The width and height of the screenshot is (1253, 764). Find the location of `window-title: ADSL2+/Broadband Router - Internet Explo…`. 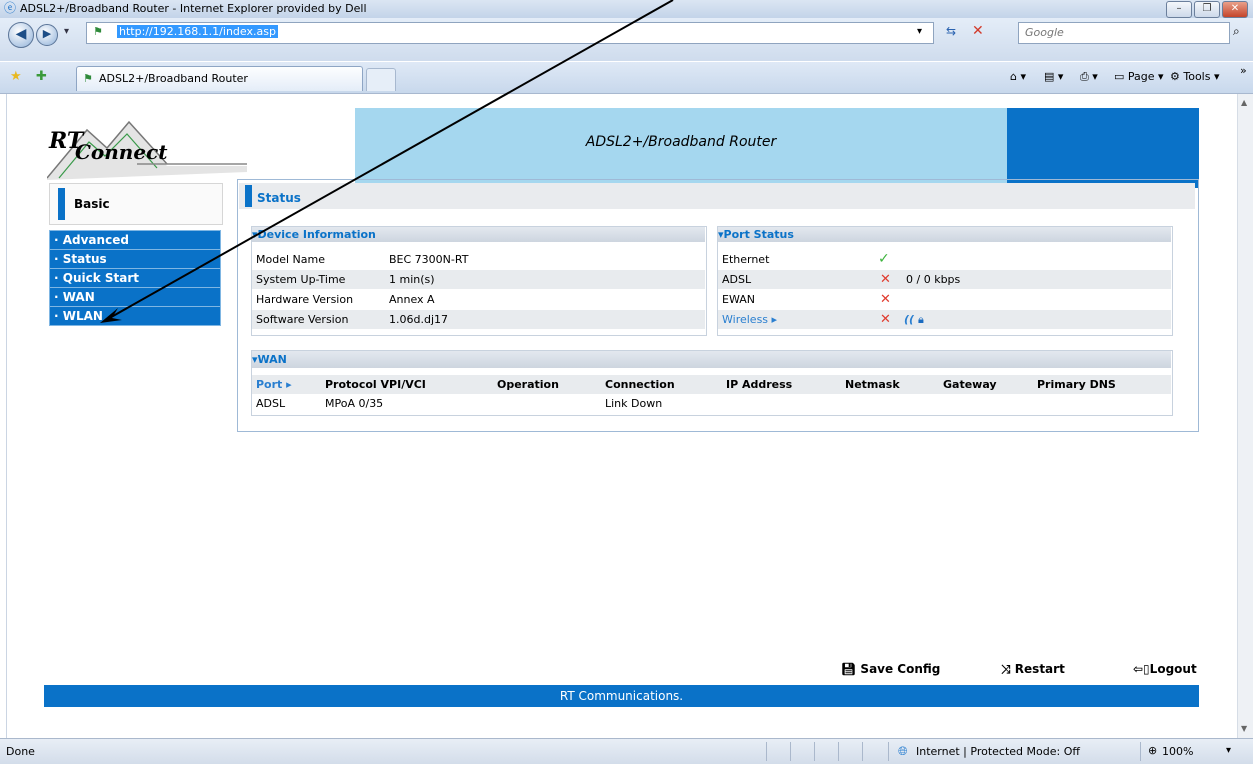

window-title: ADSL2+/Broadband Router - Internet Explo… is located at coordinates (193, 8).